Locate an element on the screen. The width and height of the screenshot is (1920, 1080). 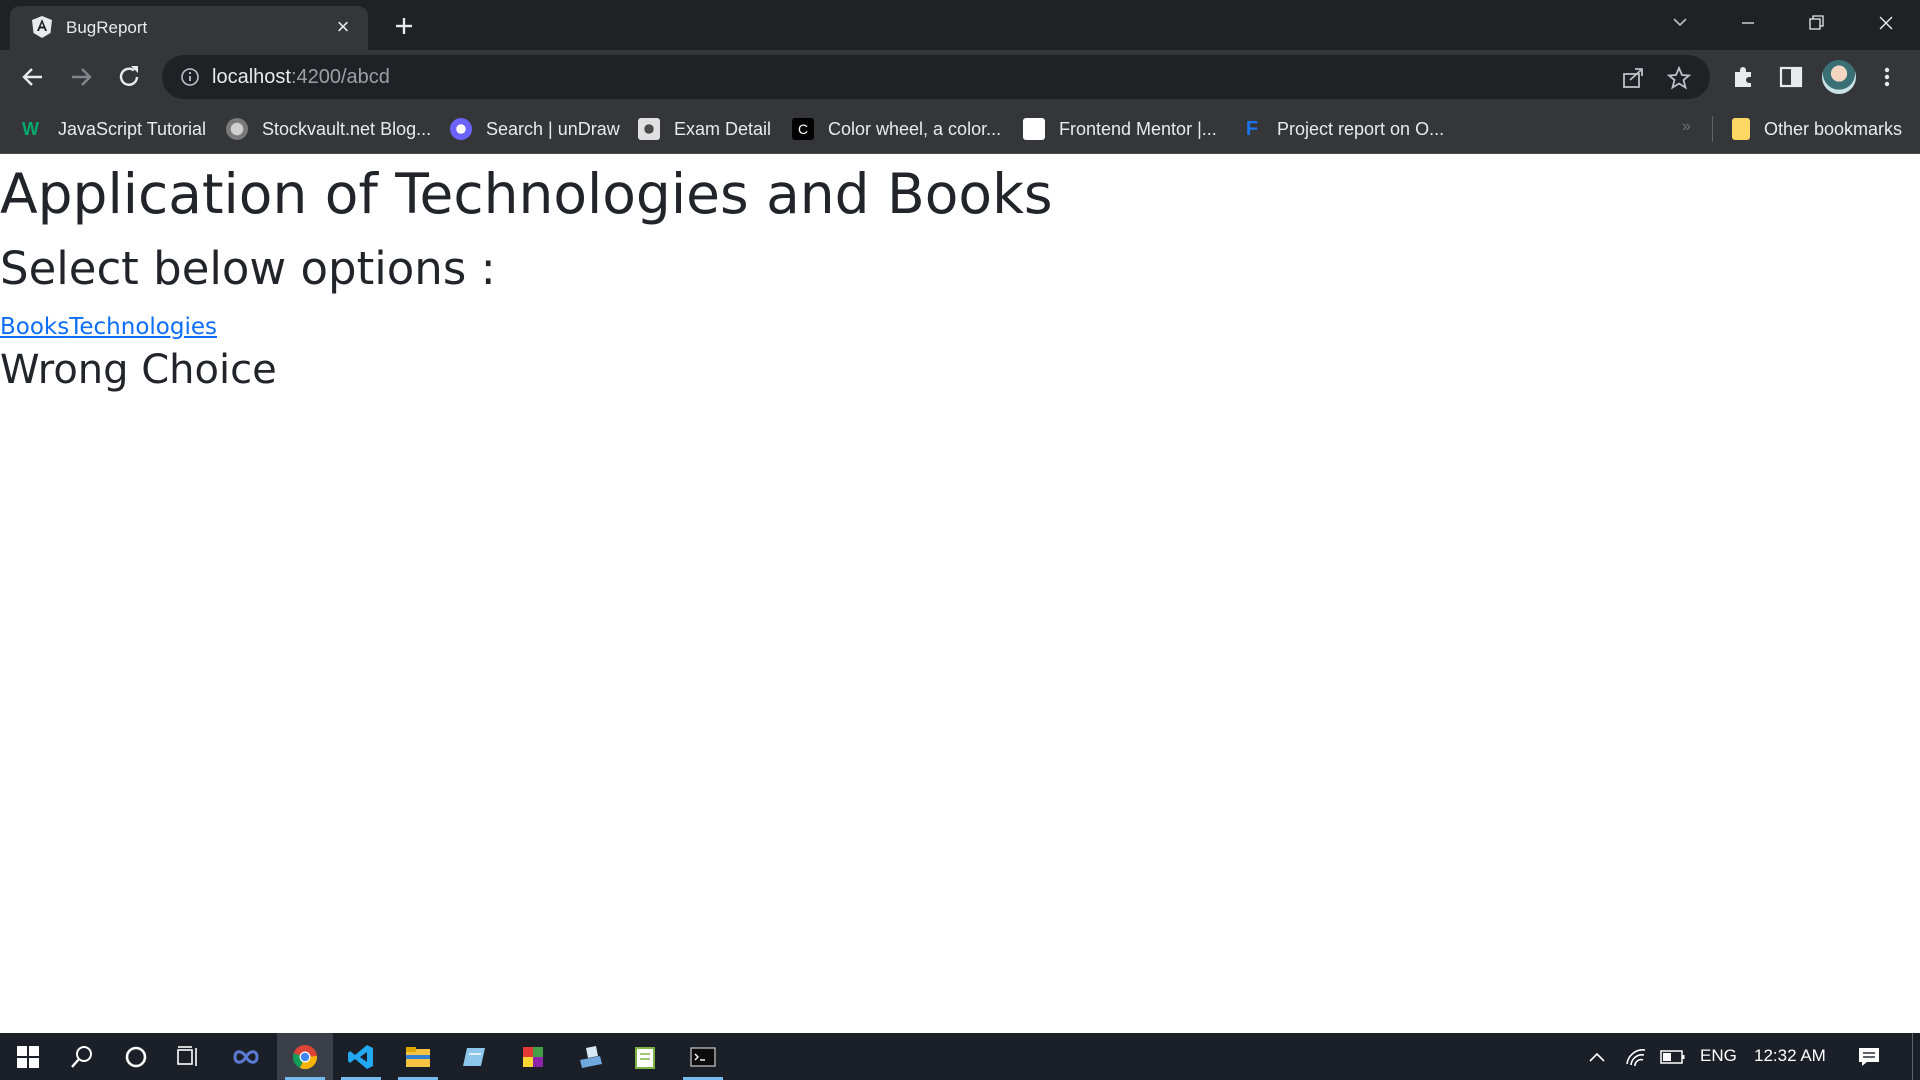
w3schools-icon: W is located at coordinates (30, 129).